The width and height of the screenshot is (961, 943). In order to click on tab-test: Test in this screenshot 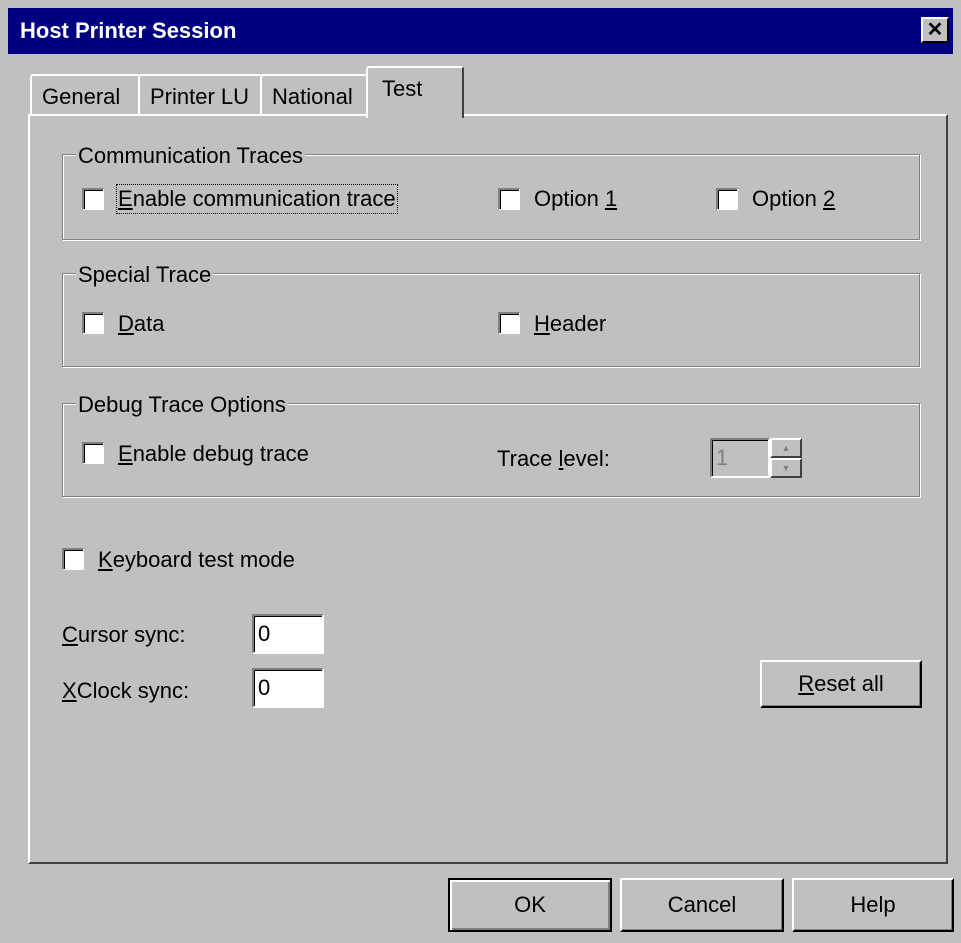, I will do `click(415, 92)`.